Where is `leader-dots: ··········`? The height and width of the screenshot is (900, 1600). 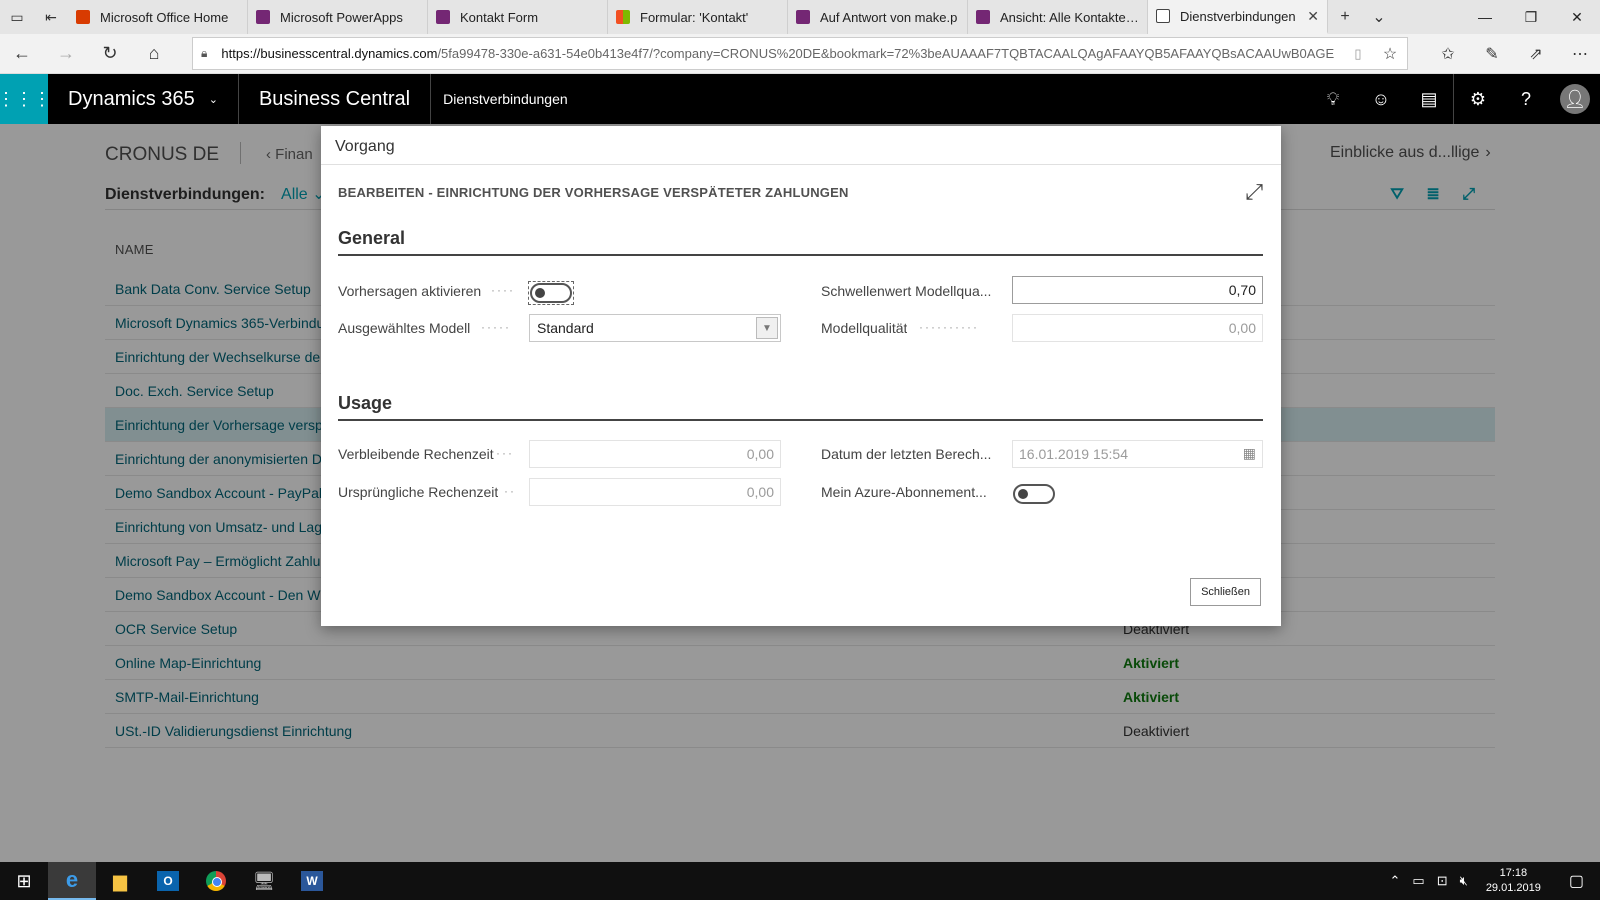 leader-dots: ·········· is located at coordinates (949, 327).